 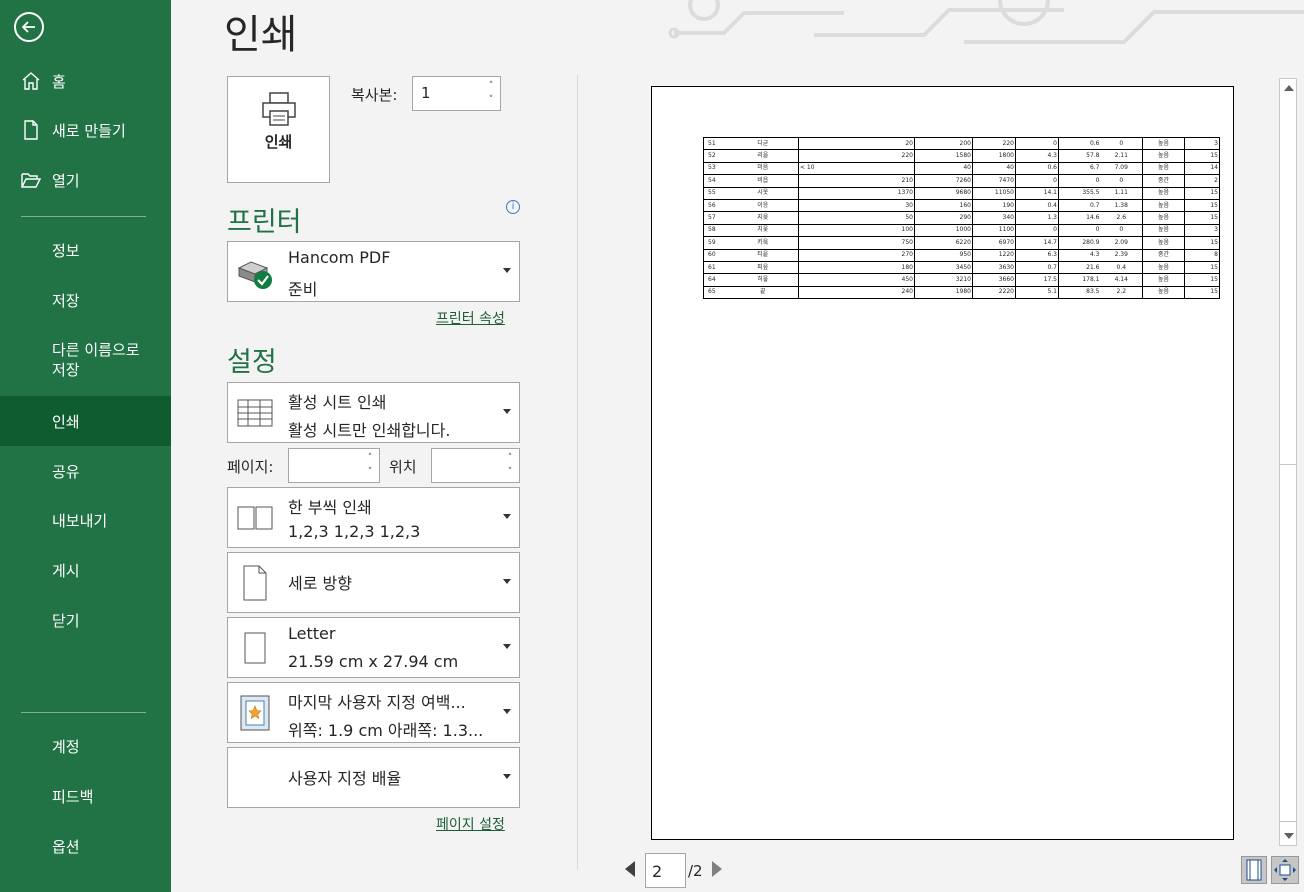 What do you see at coordinates (763, 255) in the screenshot?
I see `preview-table-cell: 티읕` at bounding box center [763, 255].